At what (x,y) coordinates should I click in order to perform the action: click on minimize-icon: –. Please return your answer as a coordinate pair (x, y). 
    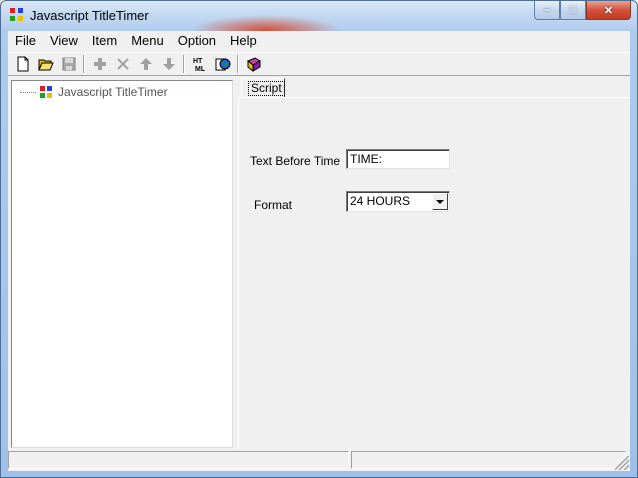
    Looking at the image, I should click on (547, 10).